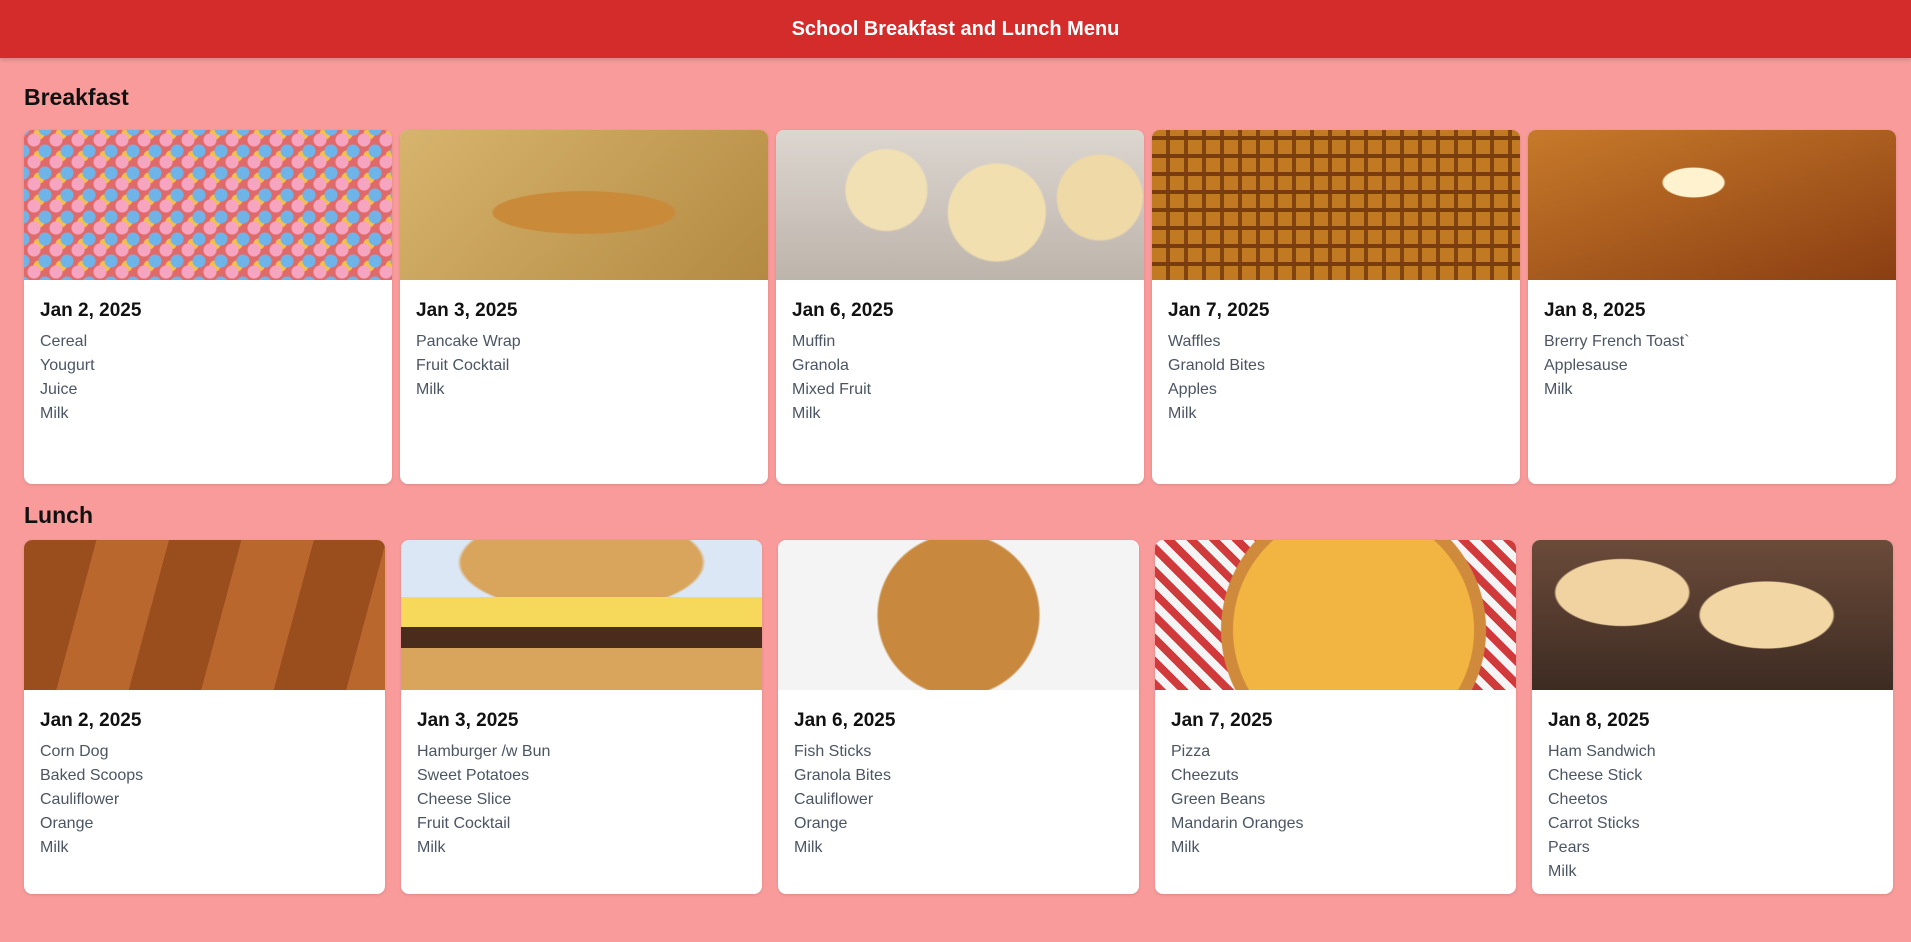 Image resolution: width=1911 pixels, height=942 pixels. I want to click on breakfast-card: Jan 2, 2025 Cereal Yougurt Juice Milk, so click(208, 307).